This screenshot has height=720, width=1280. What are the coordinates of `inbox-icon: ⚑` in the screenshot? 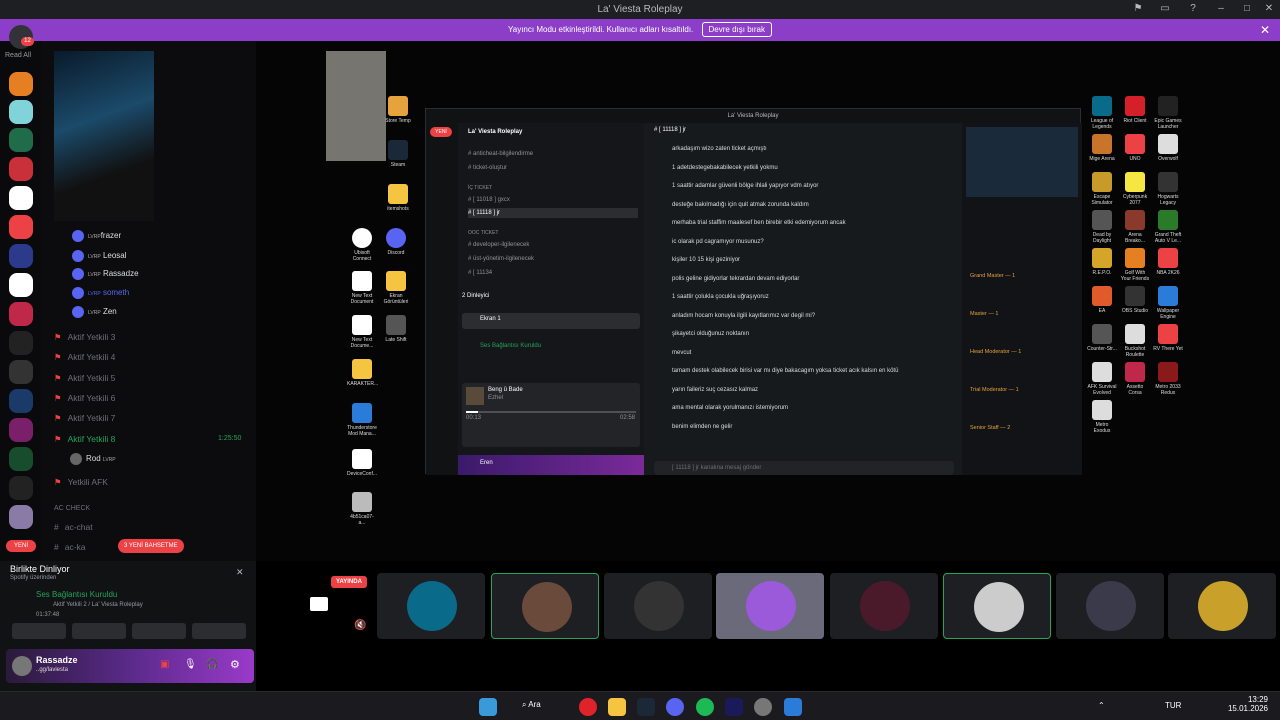 It's located at (1138, 9).